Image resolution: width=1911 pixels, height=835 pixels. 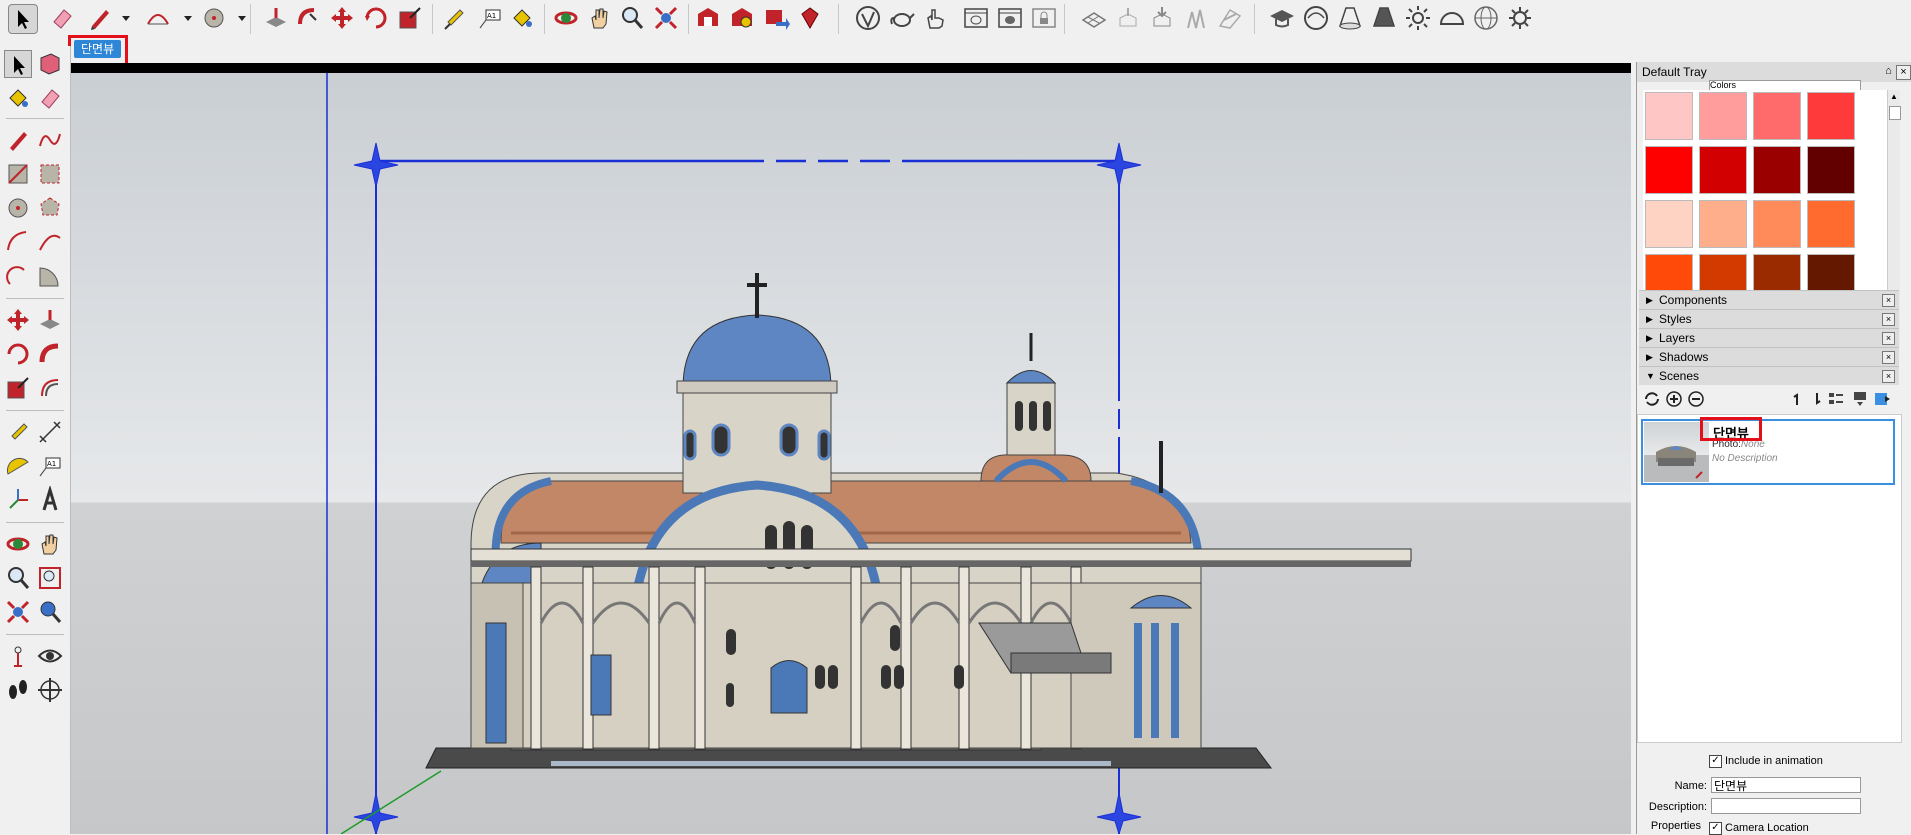 I want to click on sandbox-icon, so click(x=1094, y=18).